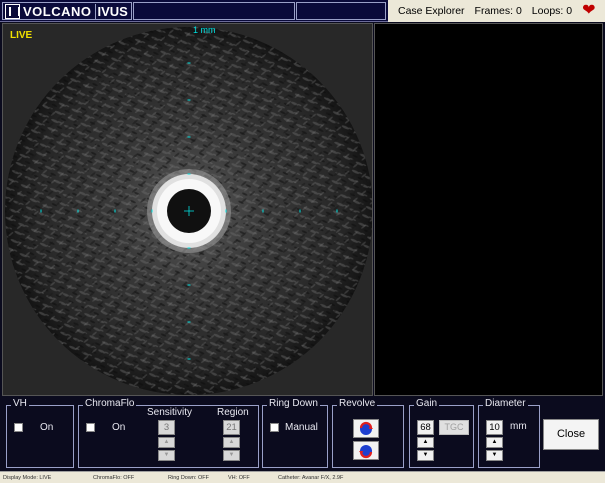  I want to click on rotate-counterclockwise-icon, so click(366, 451).